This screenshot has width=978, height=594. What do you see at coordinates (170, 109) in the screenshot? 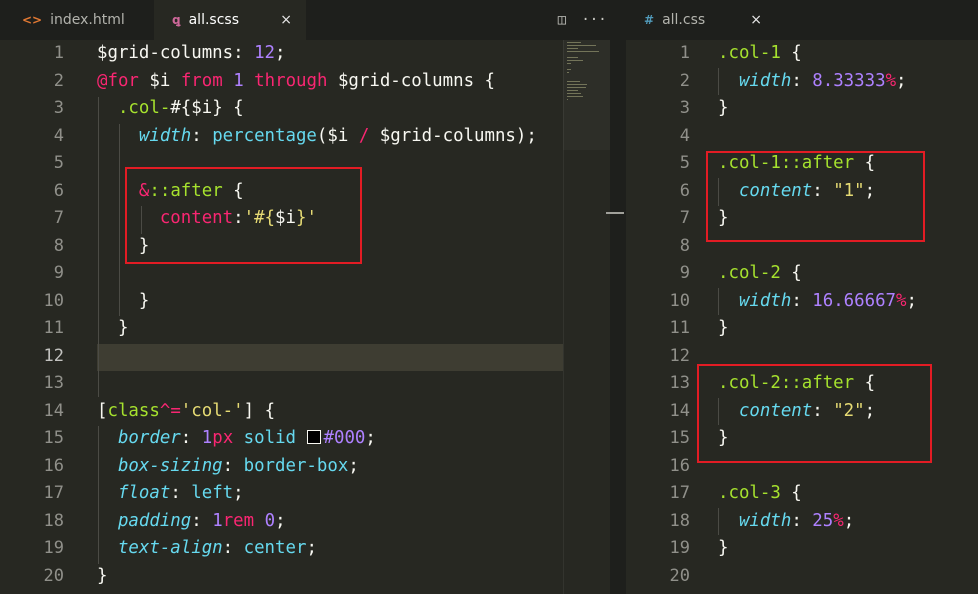
I see `code-line: .col-#{$i} {` at bounding box center [170, 109].